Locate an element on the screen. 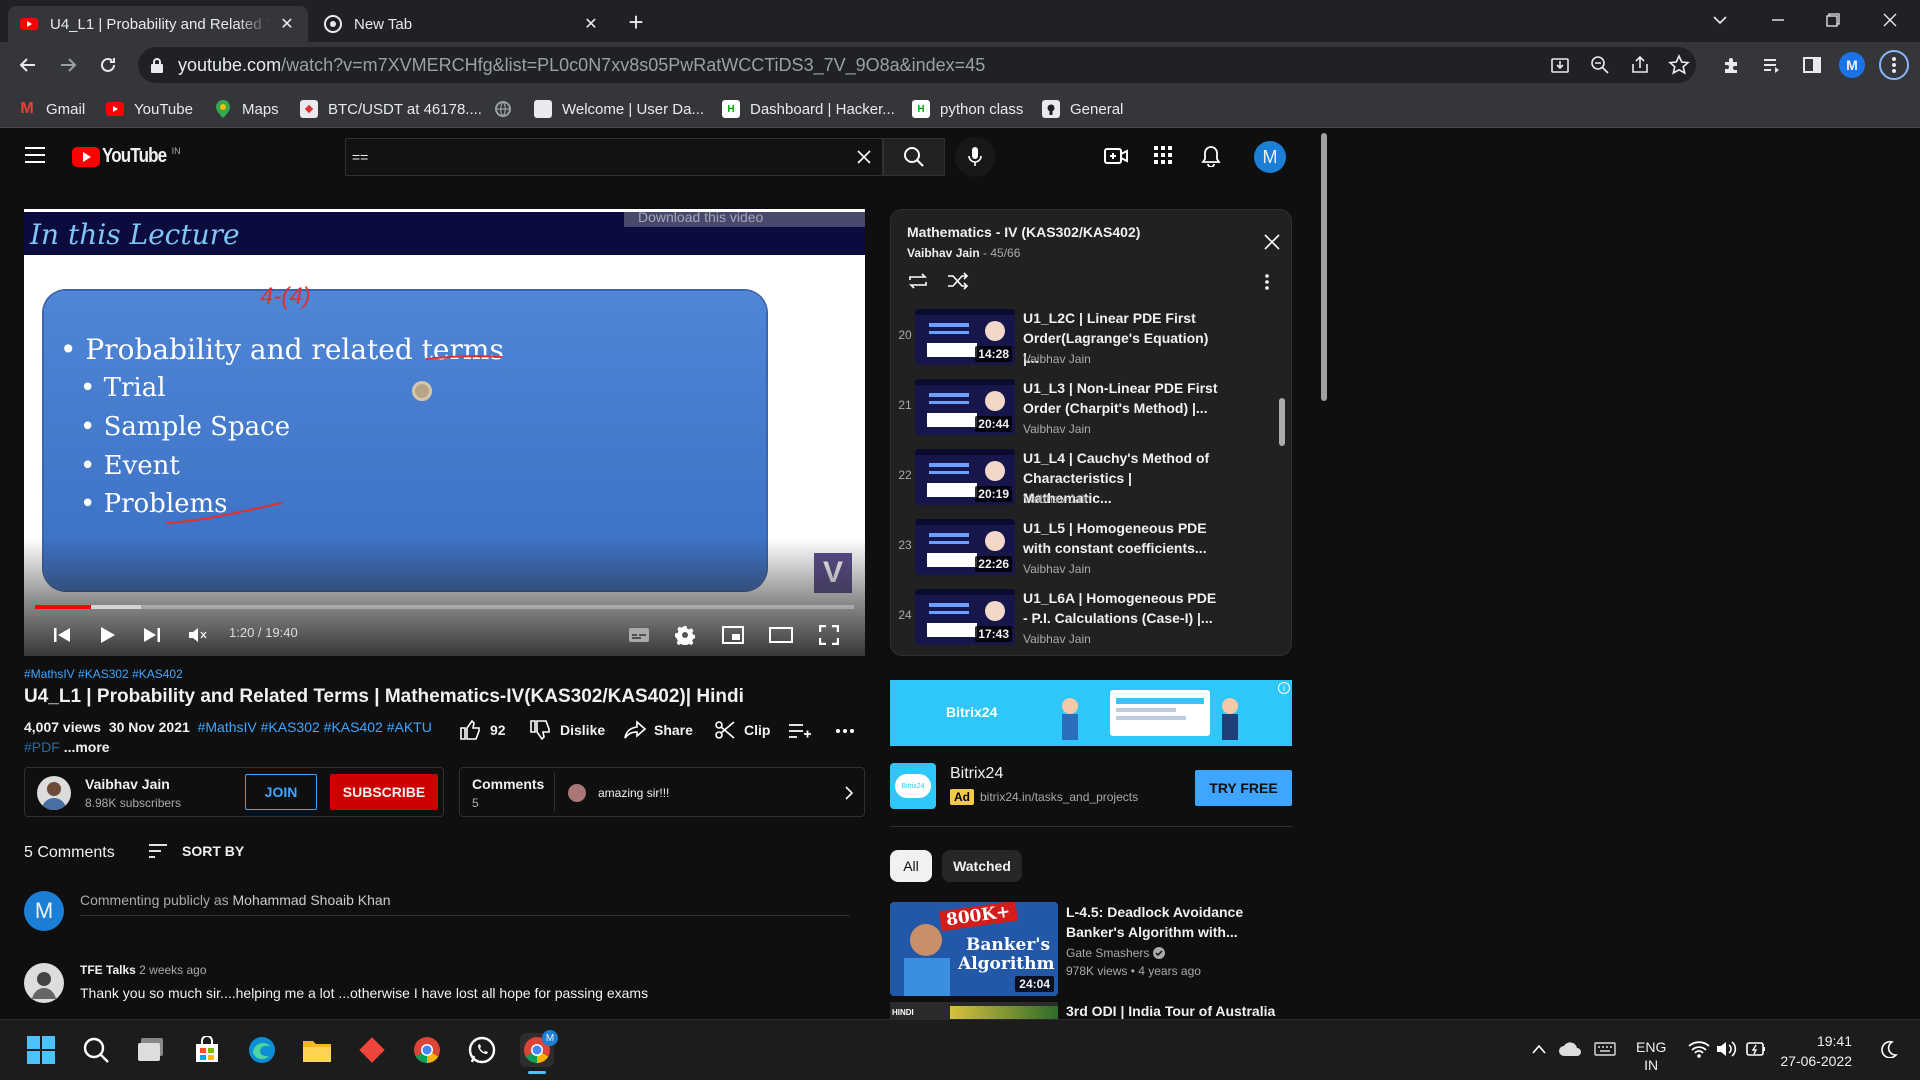 The height and width of the screenshot is (1080, 1920). edge-browser-icon is located at coordinates (262, 1050).